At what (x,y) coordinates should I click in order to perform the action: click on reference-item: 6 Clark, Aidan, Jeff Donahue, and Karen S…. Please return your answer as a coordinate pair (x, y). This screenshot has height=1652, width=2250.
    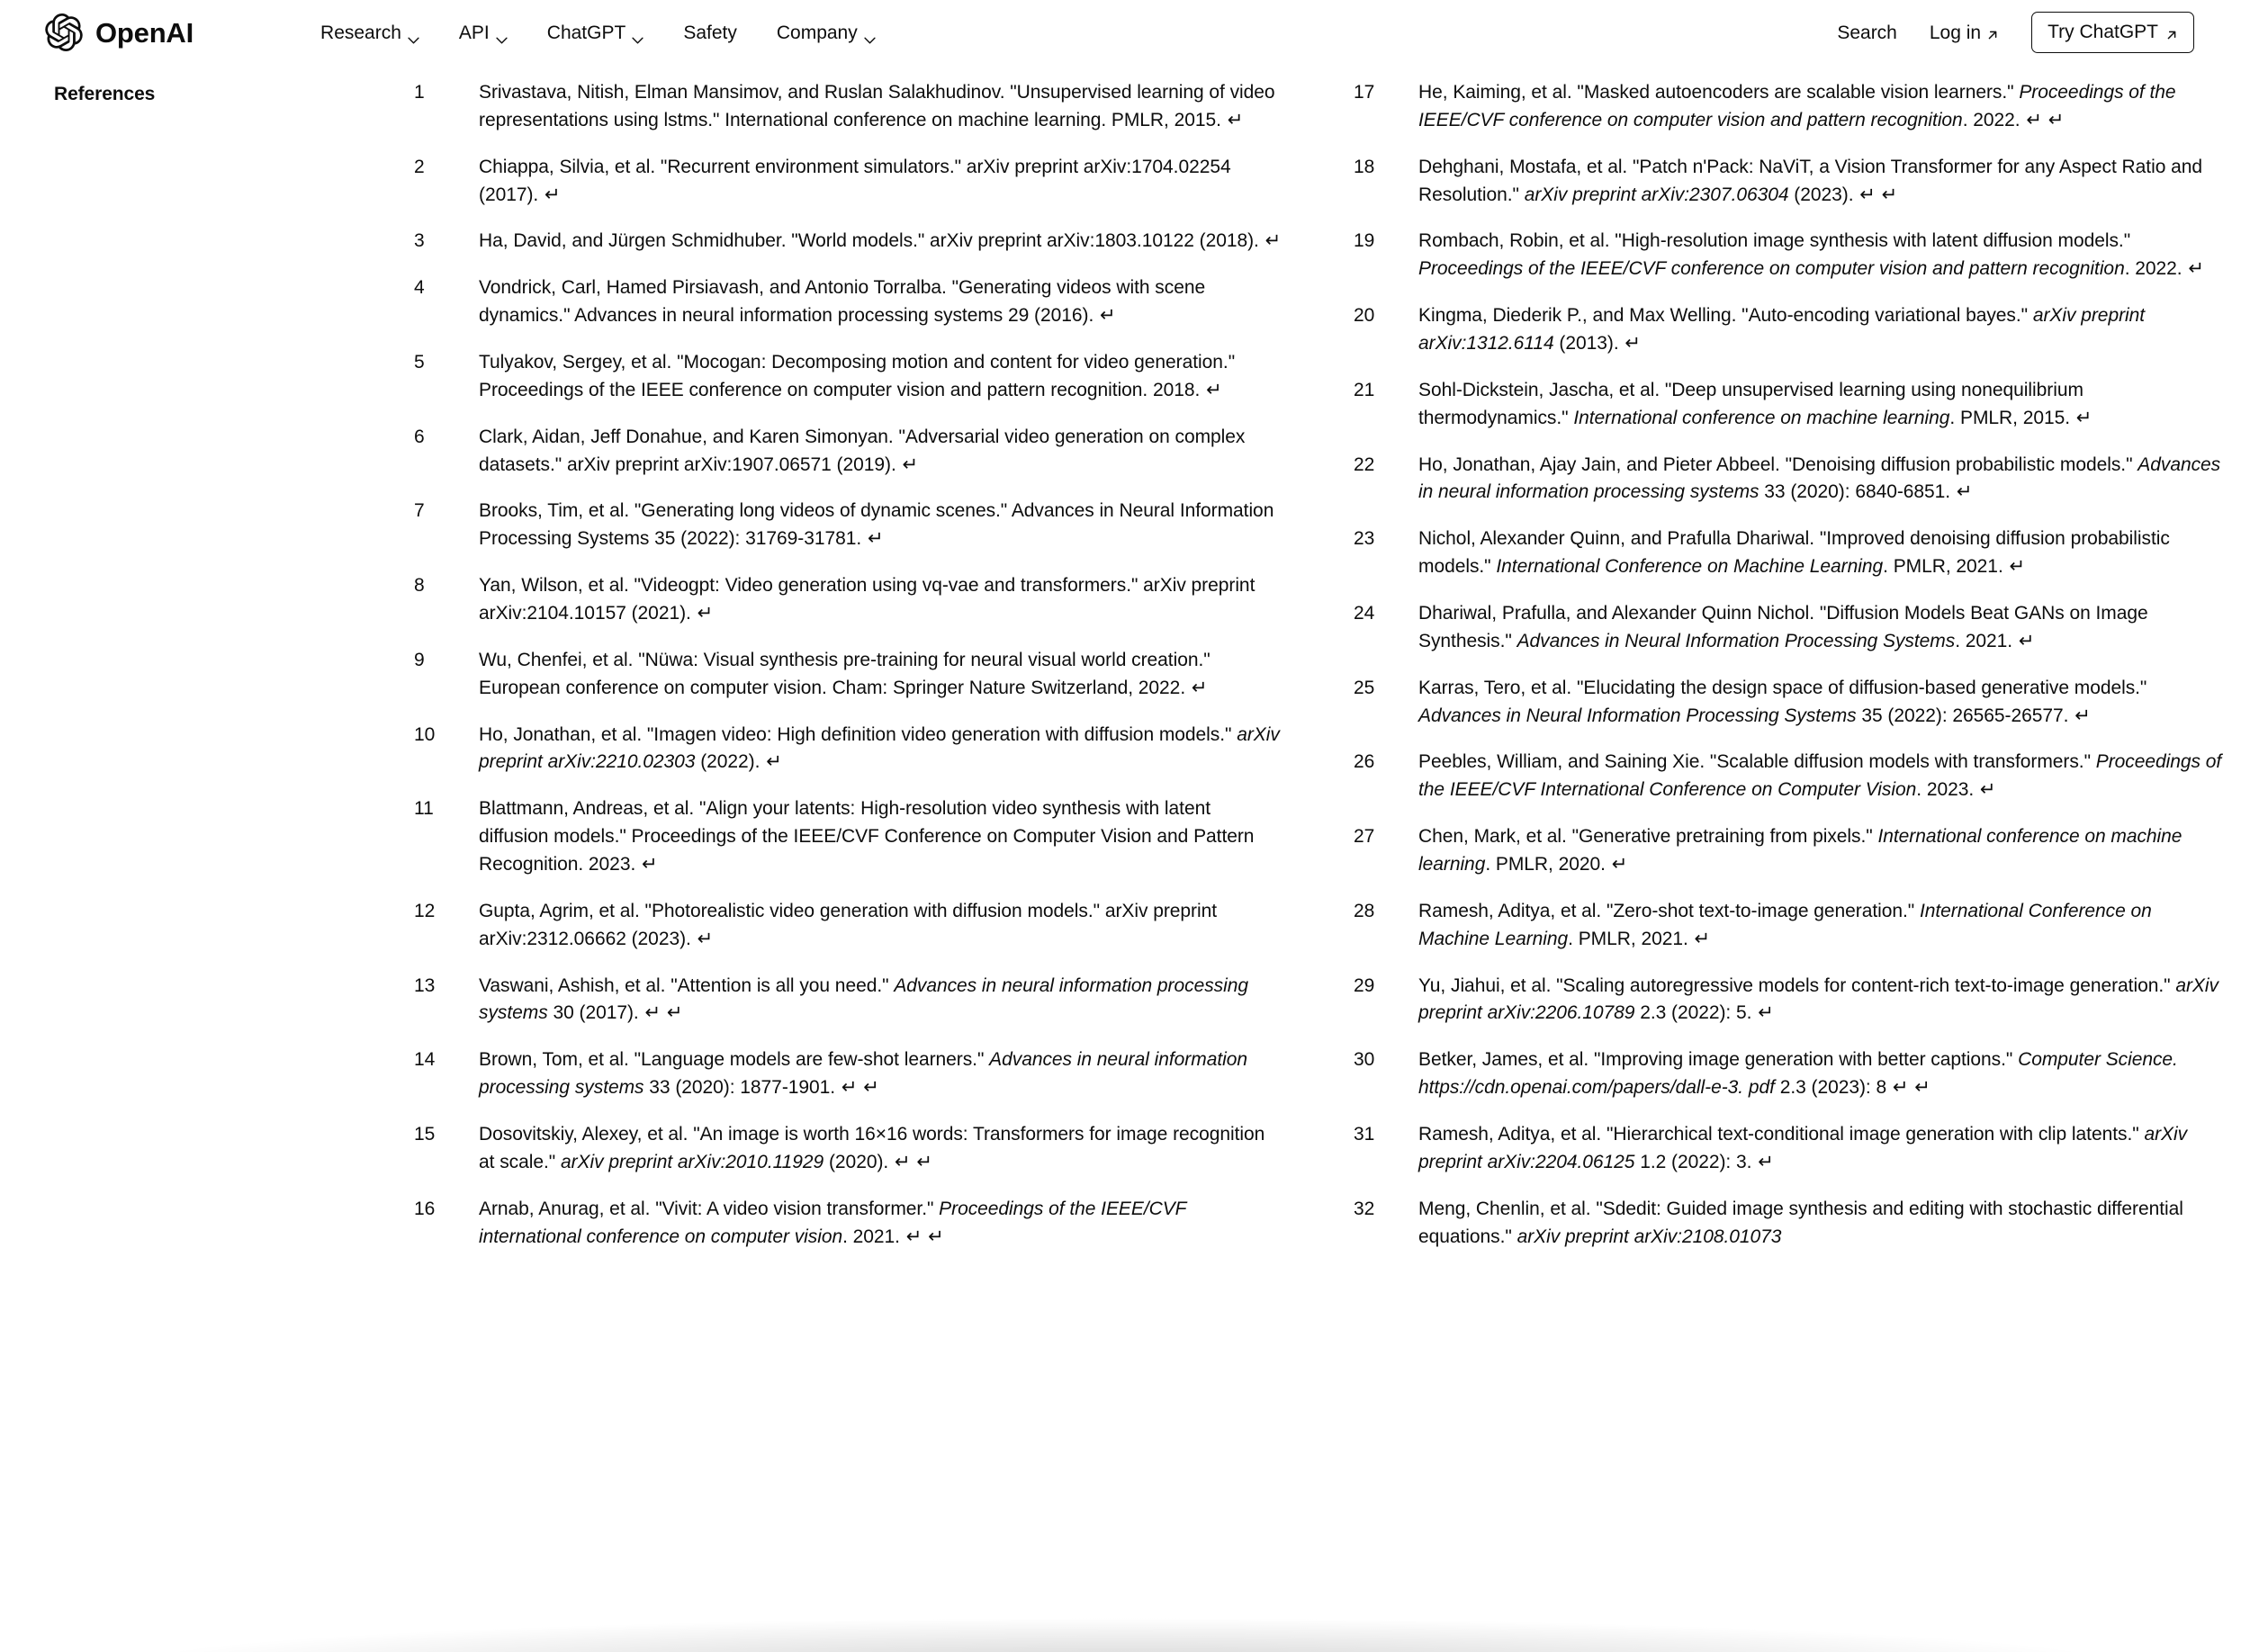
    Looking at the image, I should click on (849, 452).